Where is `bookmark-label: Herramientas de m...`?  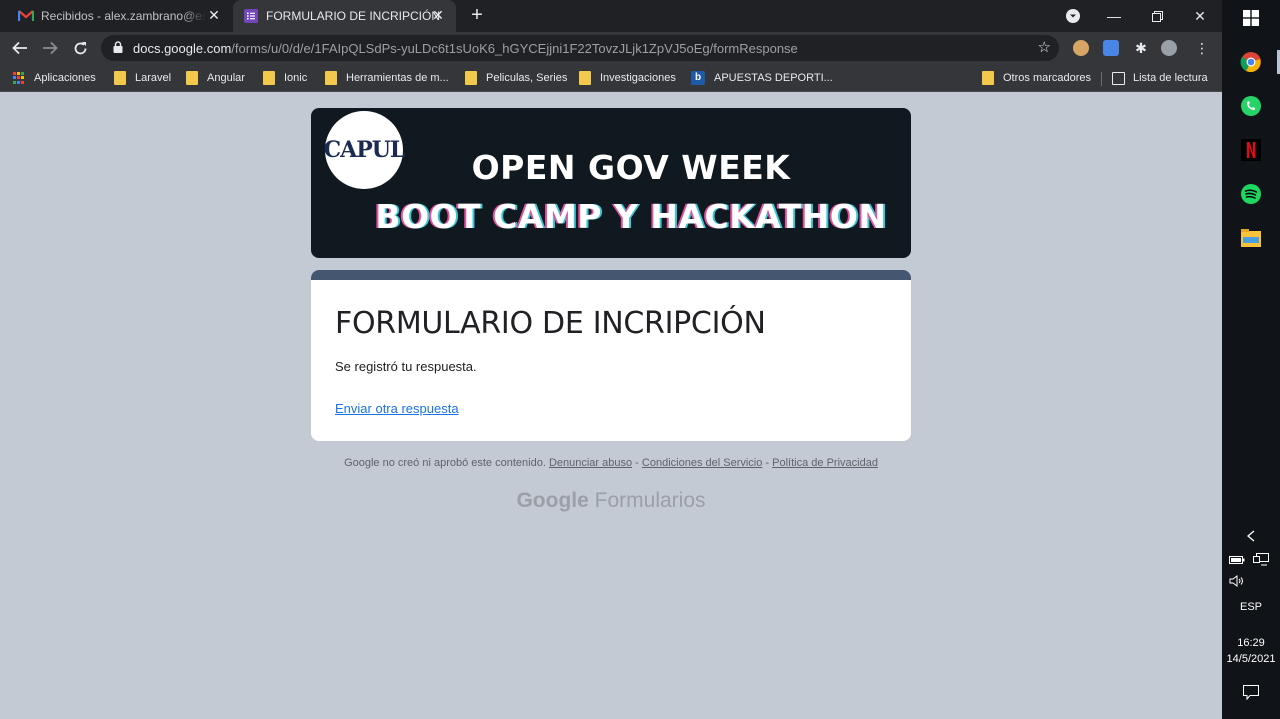 bookmark-label: Herramientas de m... is located at coordinates (397, 78).